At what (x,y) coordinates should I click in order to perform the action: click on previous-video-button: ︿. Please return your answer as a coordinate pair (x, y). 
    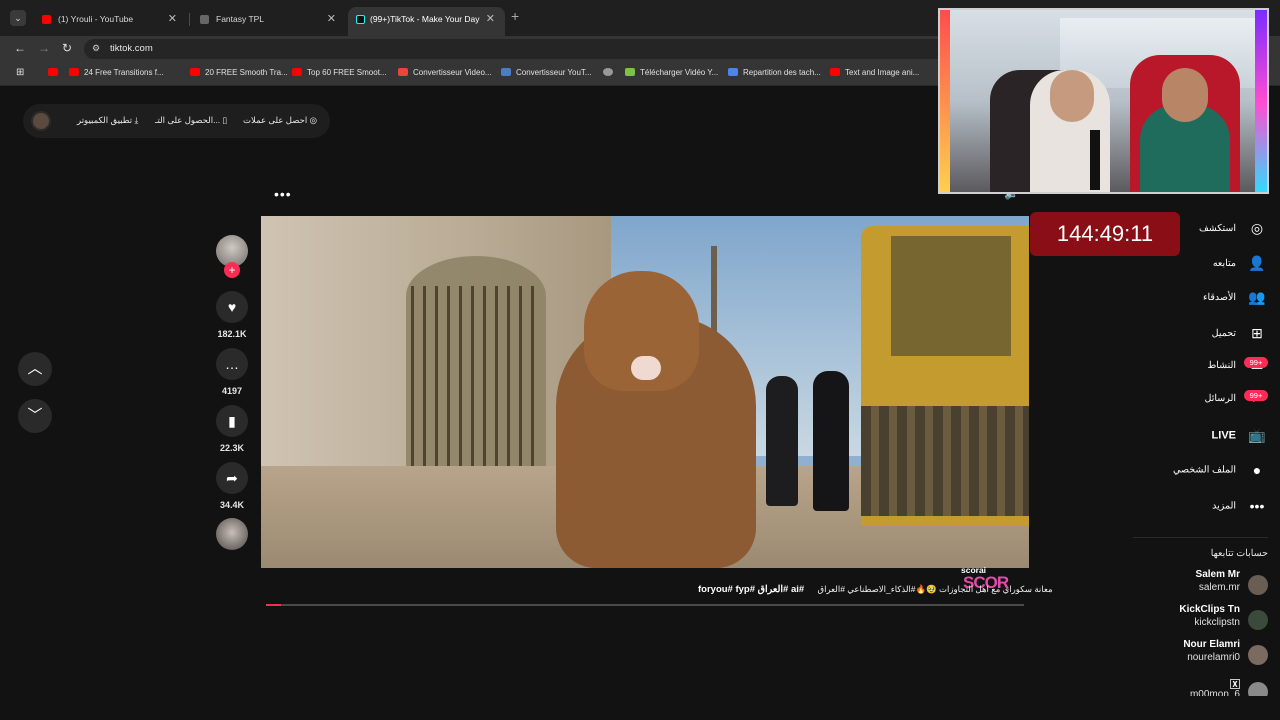
    Looking at the image, I should click on (35, 369).